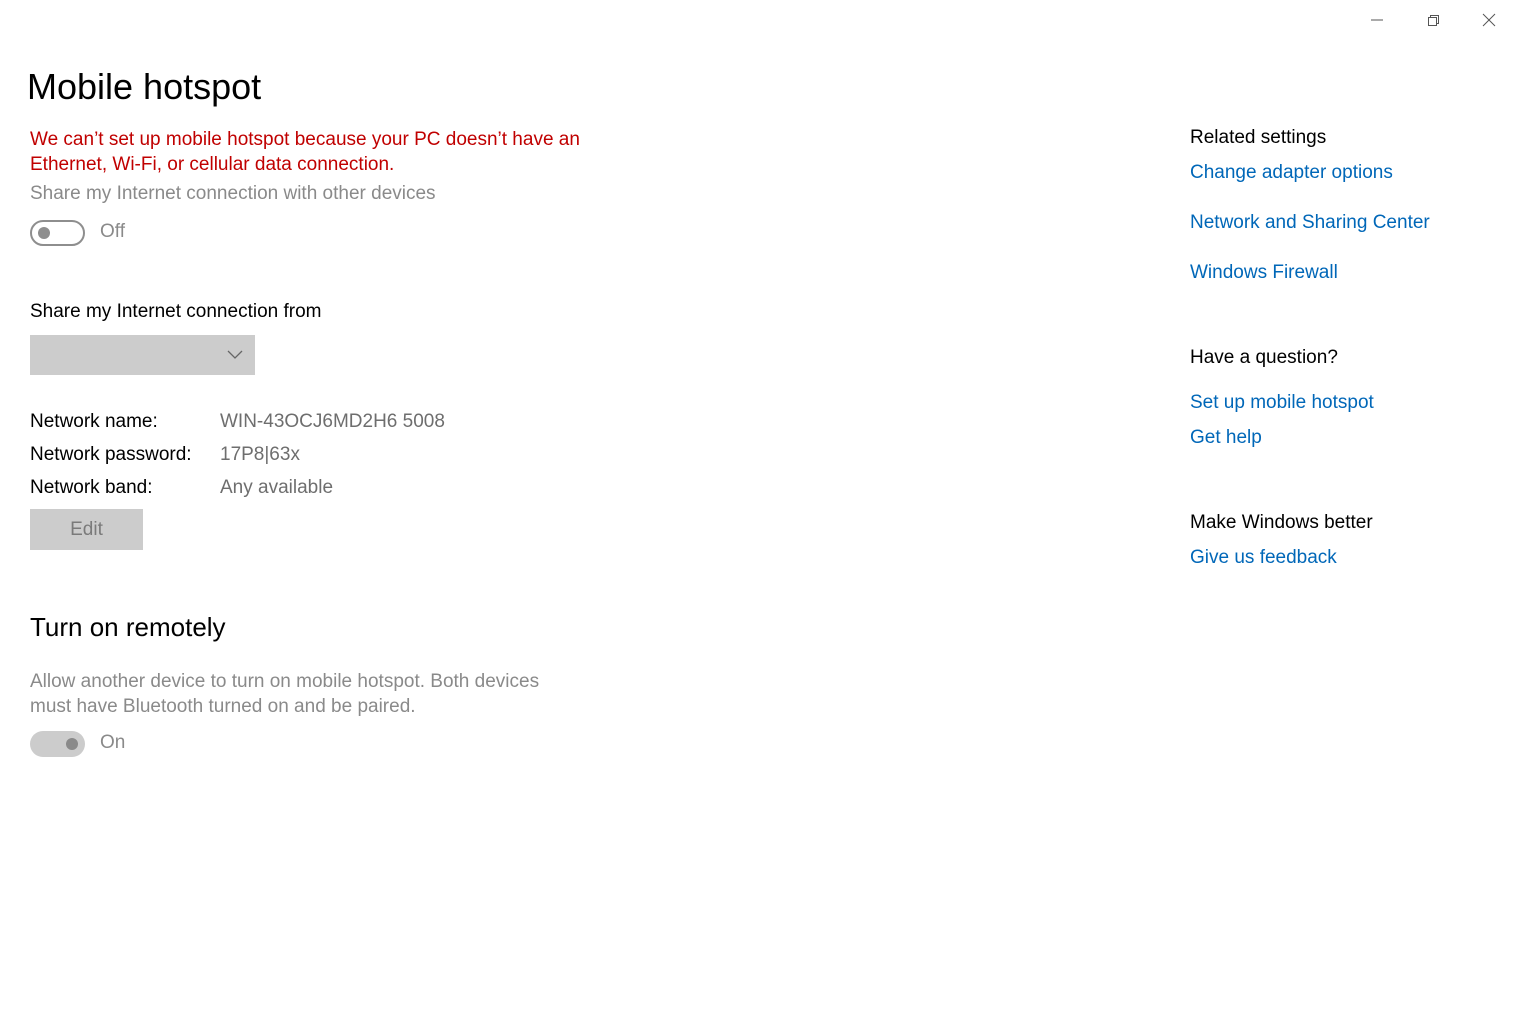 The width and height of the screenshot is (1517, 1027). Describe the element at coordinates (1310, 223) in the screenshot. I see `network-sharing-center-link: Network and Sharing Center` at that location.